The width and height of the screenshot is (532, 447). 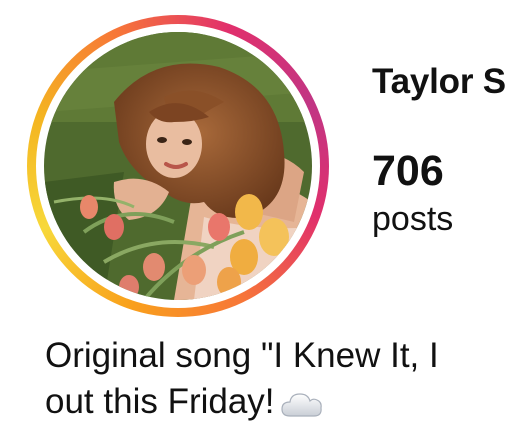 I want to click on posts-count: 706, so click(x=408, y=171).